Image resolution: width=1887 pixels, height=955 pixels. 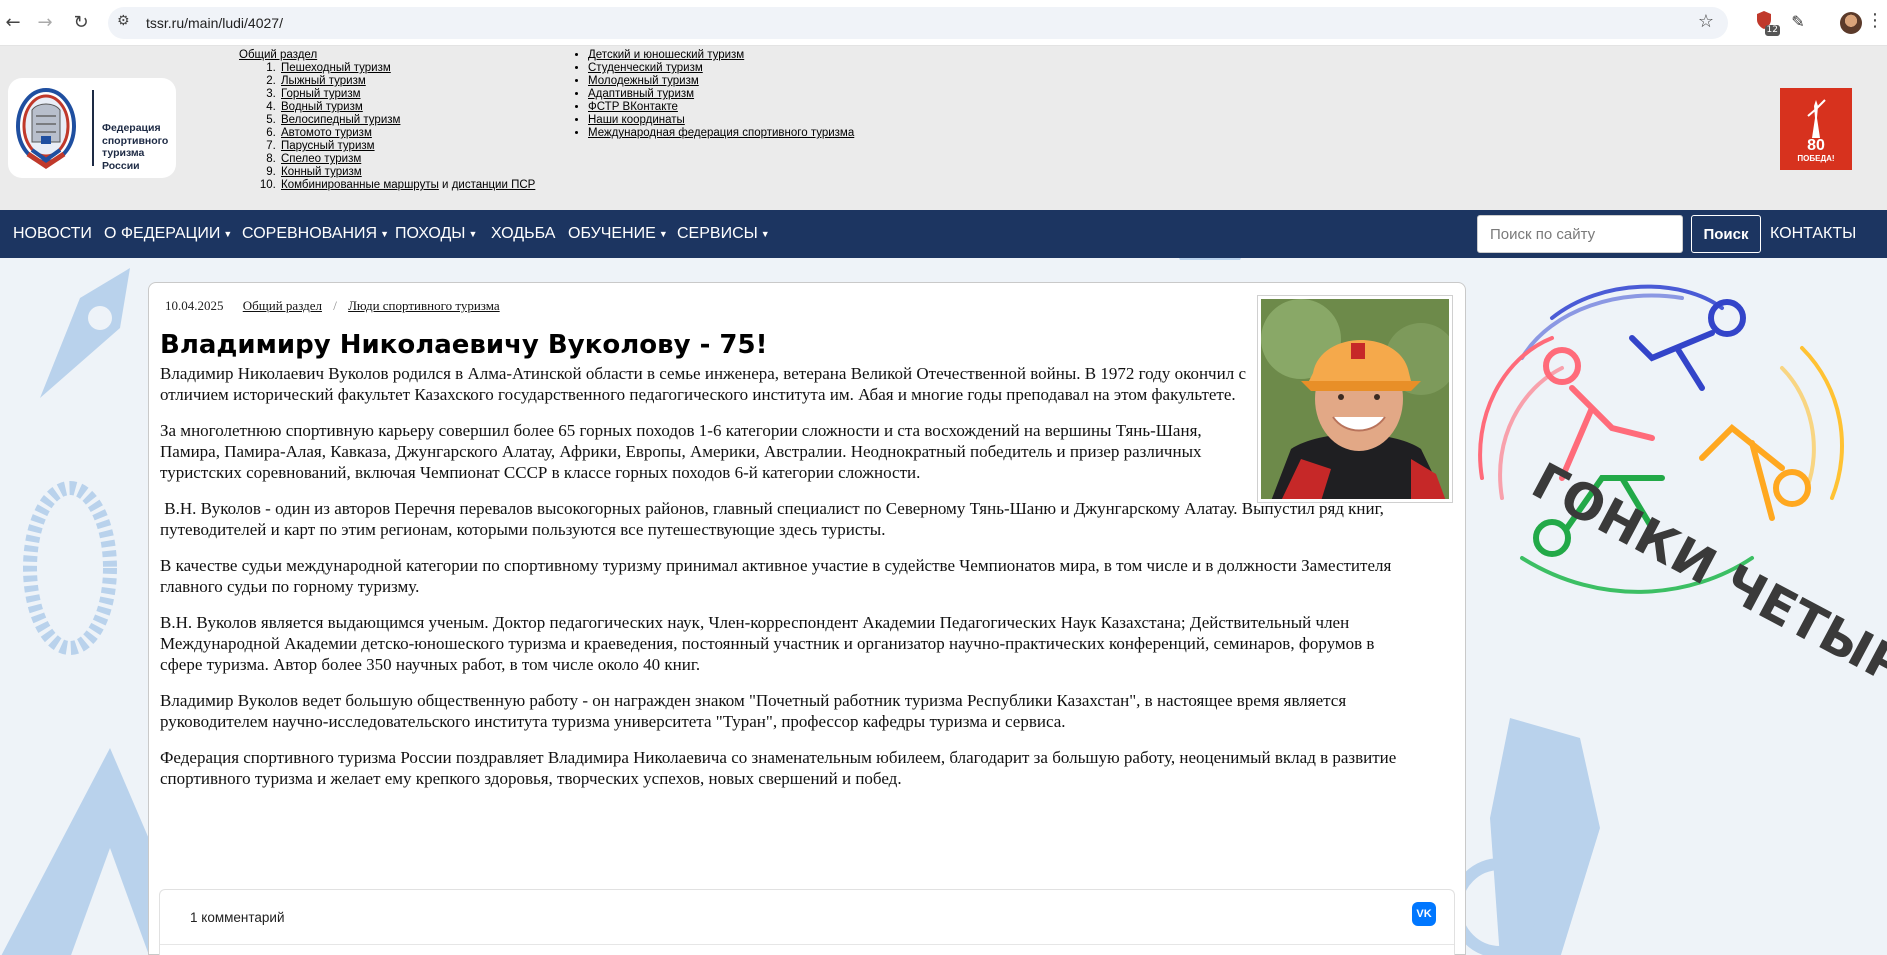 I want to click on address-bar: ⚙ tssr.ru/main/ludi/4027/ ☆, so click(x=918, y=23).